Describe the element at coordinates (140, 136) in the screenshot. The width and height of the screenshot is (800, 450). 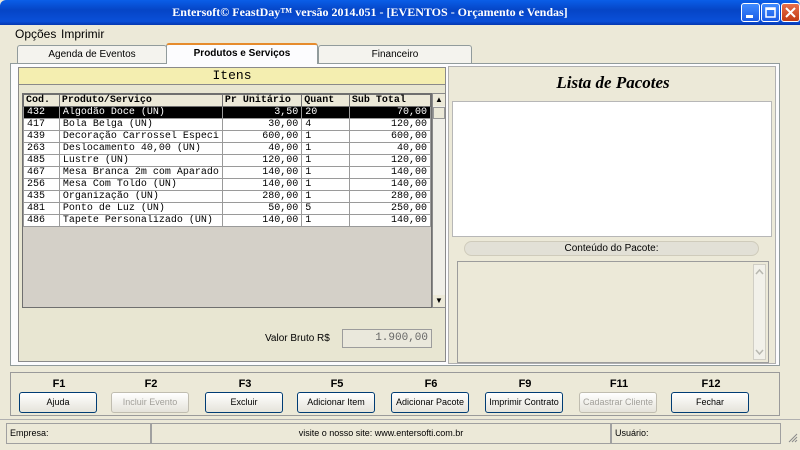
I see `cell-produto: Decoração Carrossel Especi` at that location.